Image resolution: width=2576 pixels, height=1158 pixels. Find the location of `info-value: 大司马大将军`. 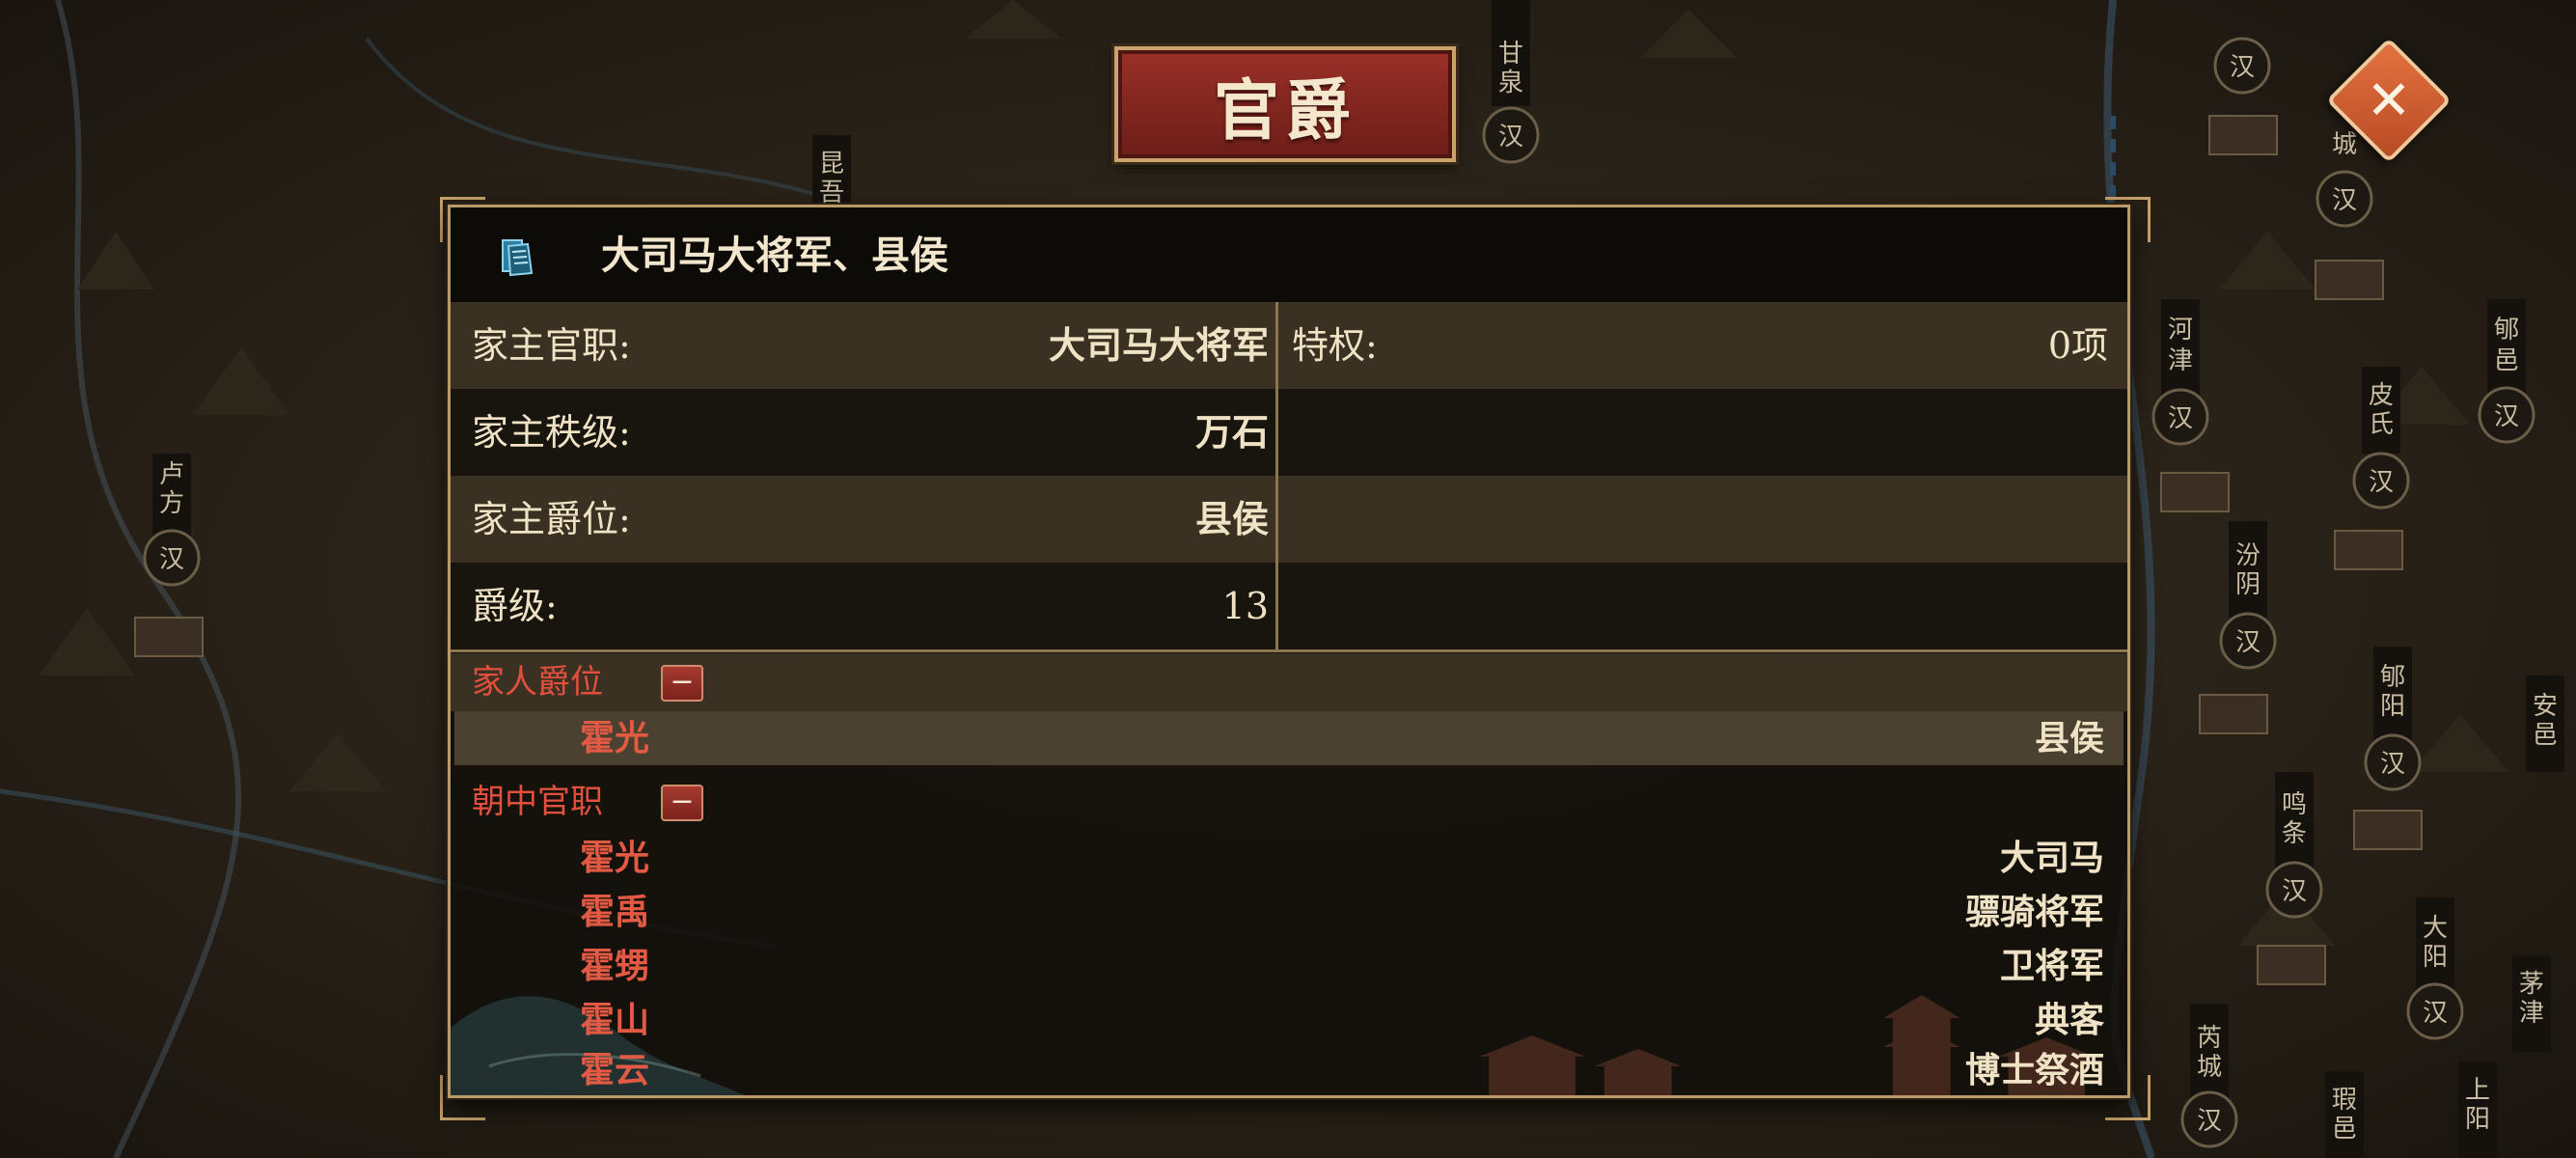

info-value: 大司马大将军 is located at coordinates (1158, 345).